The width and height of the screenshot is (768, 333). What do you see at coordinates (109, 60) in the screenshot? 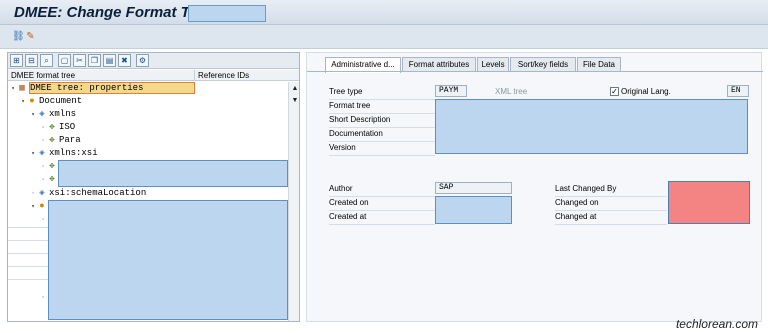
I see `paste-icon: ▤` at bounding box center [109, 60].